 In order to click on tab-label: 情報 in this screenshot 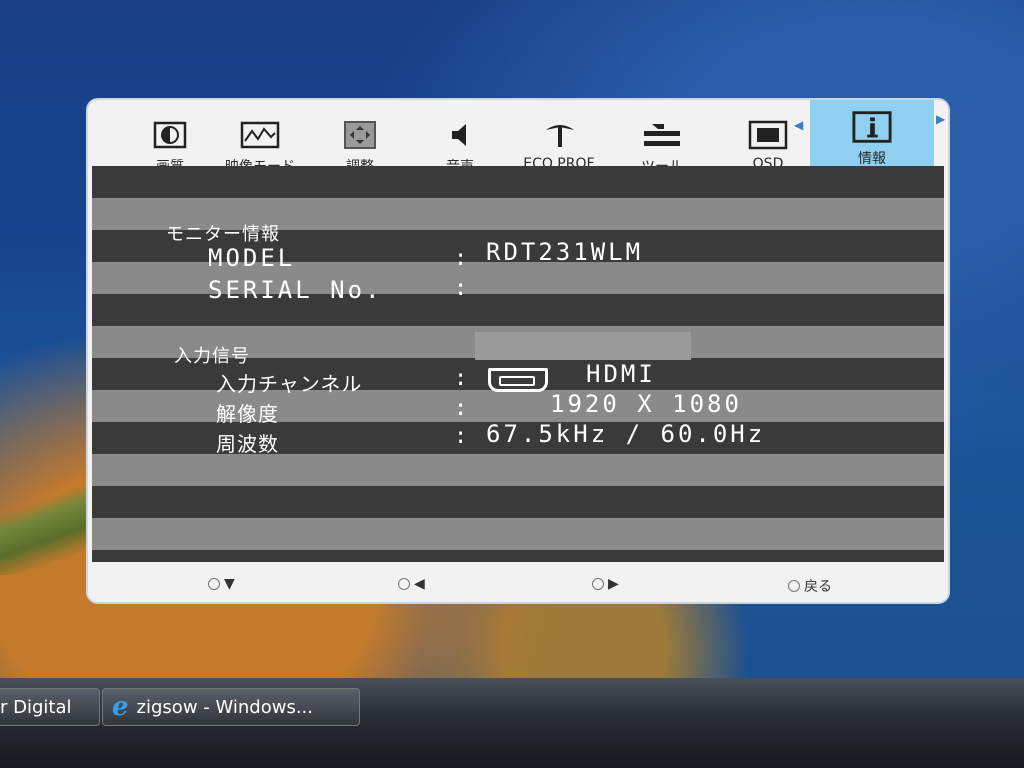, I will do `click(872, 159)`.